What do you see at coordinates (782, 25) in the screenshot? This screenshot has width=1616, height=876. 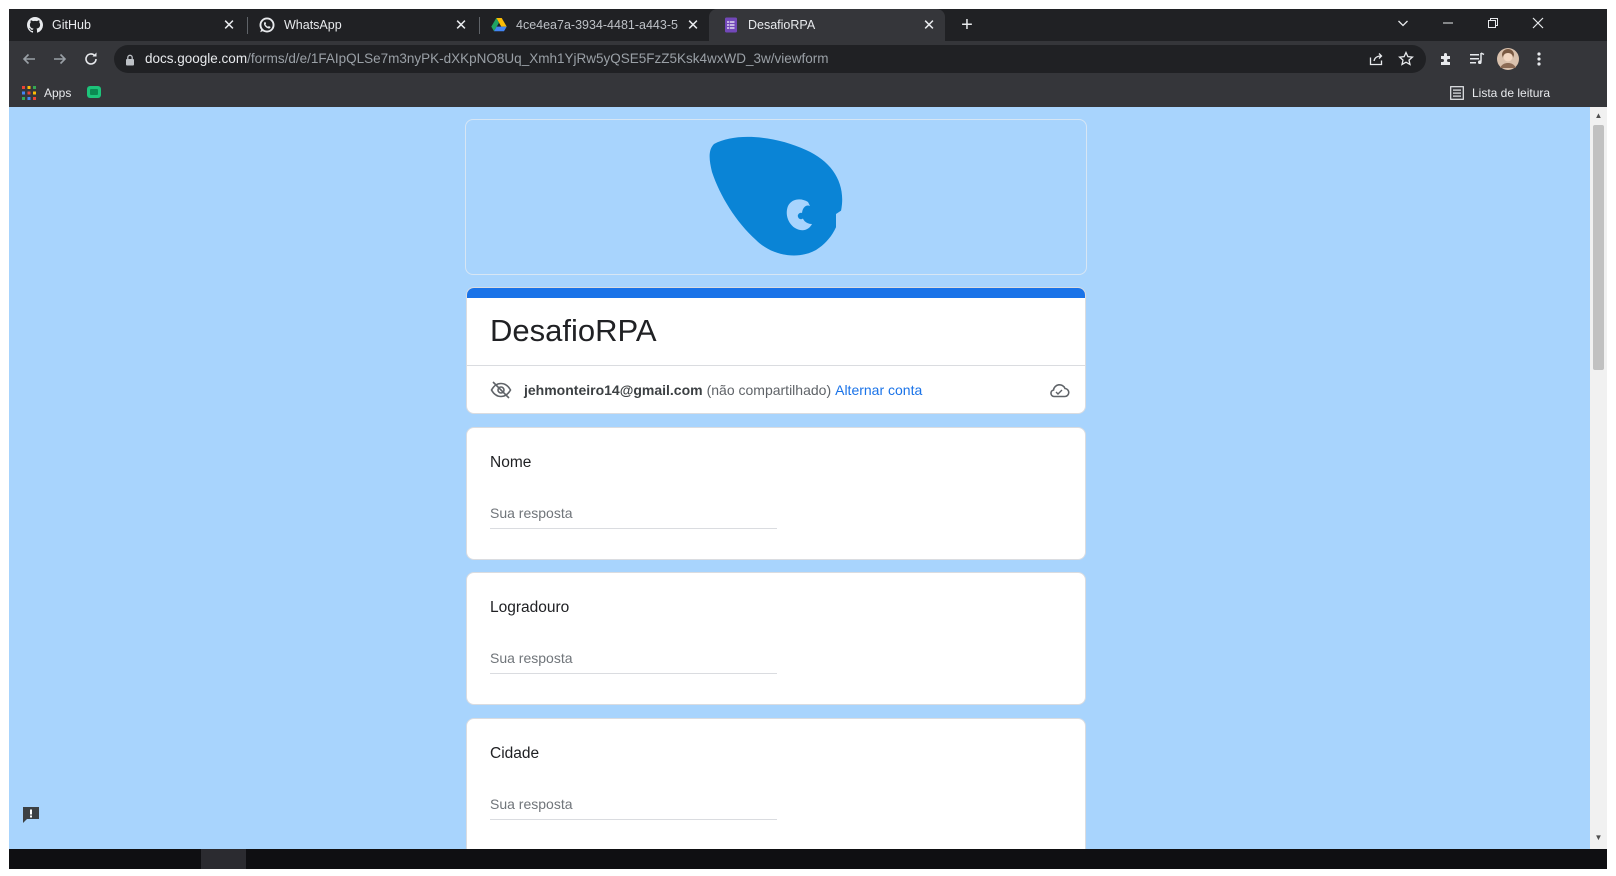 I see `tab-title: DesafioRPA` at bounding box center [782, 25].